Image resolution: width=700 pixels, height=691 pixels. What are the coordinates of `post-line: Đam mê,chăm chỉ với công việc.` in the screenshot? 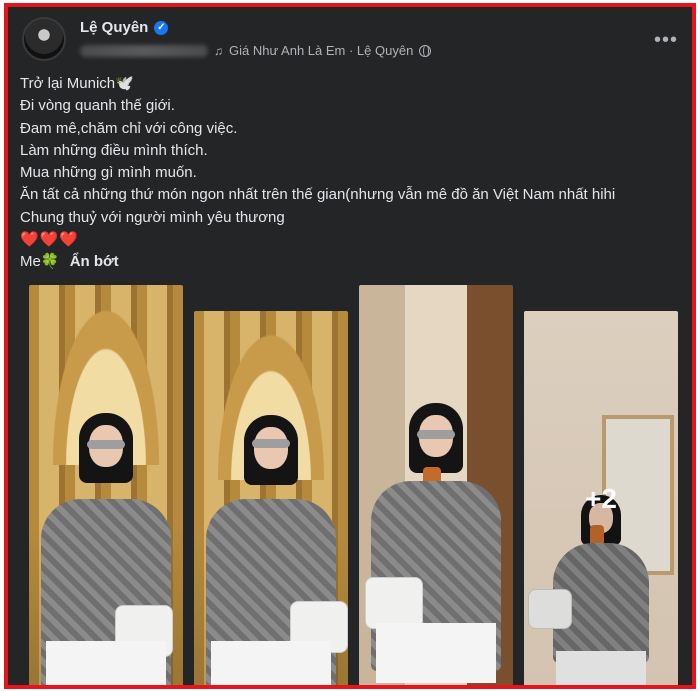 It's located at (129, 128).